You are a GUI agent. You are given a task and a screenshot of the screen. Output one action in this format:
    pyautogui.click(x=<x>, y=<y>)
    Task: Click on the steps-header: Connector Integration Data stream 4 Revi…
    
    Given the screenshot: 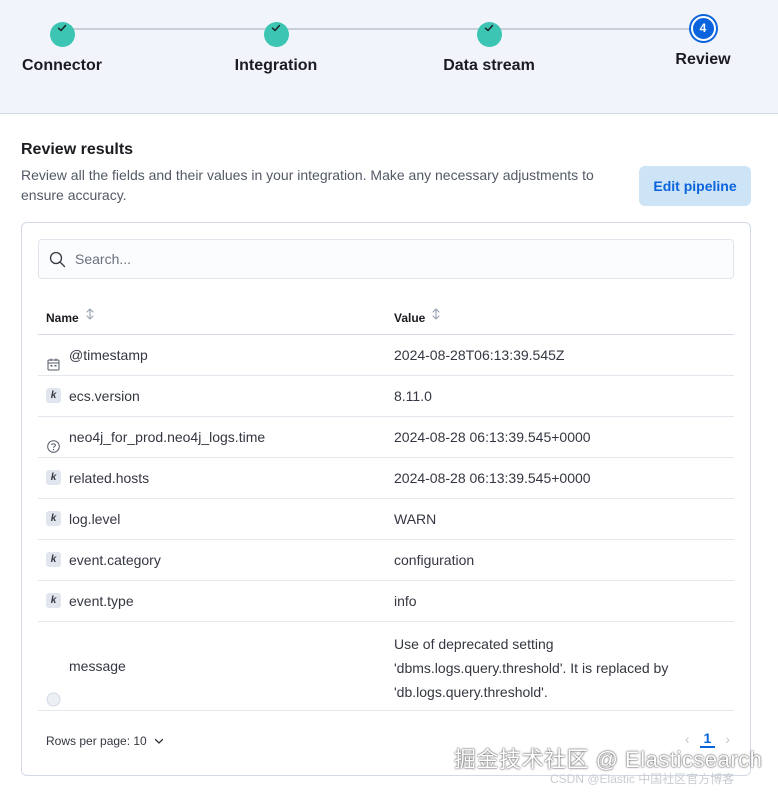 What is the action you would take?
    pyautogui.click(x=389, y=57)
    